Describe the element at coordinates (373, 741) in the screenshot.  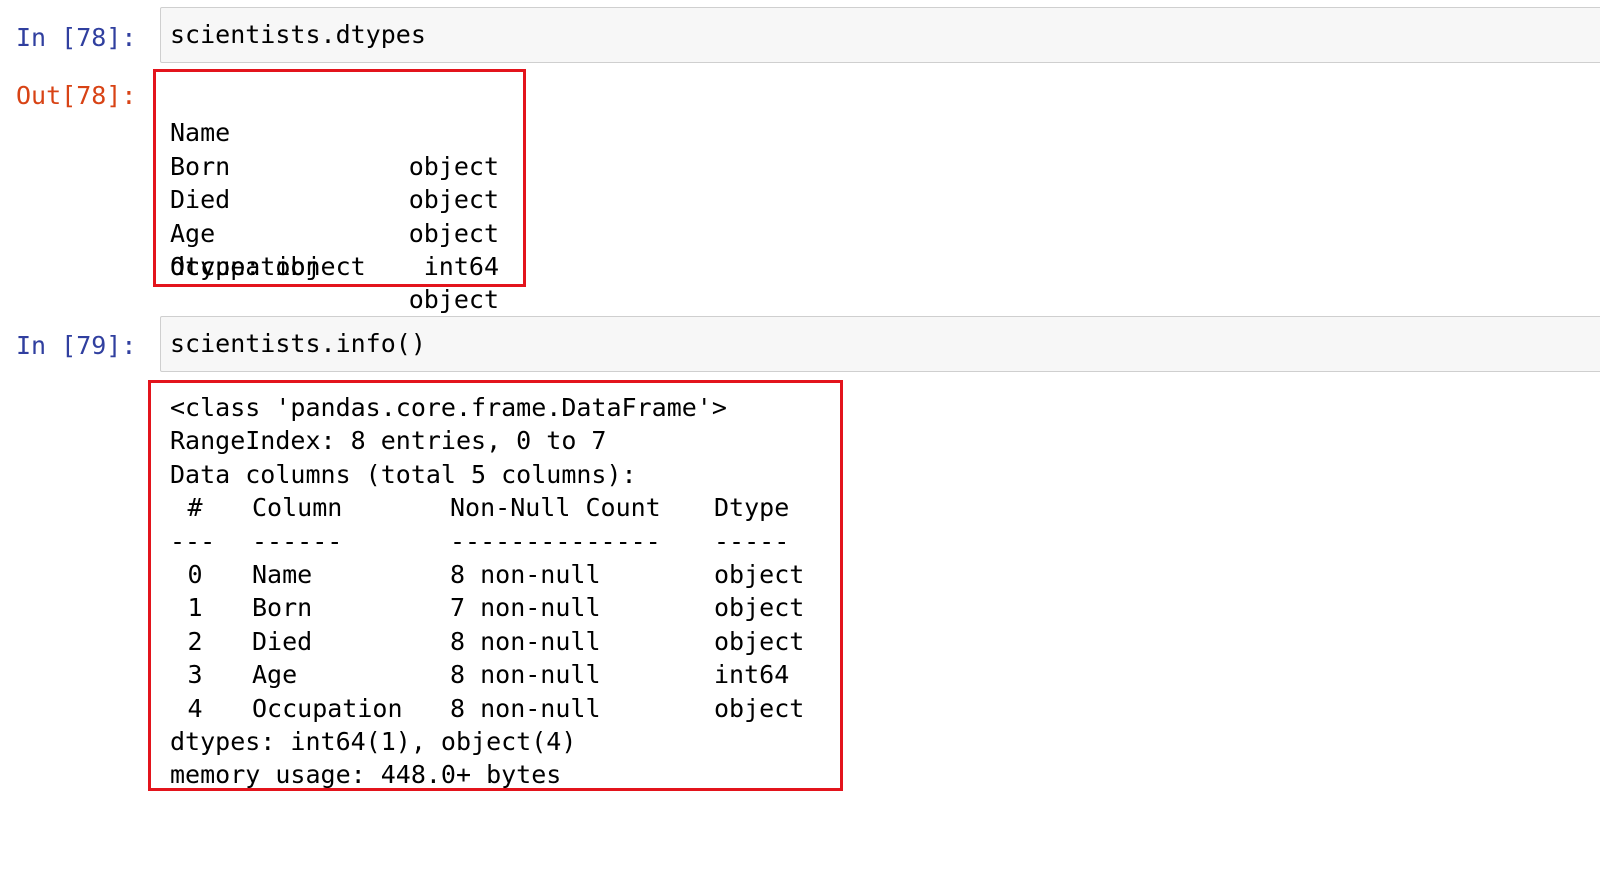
I see `dtypes-summary-line: dtypes: int64(1), object(4)` at that location.